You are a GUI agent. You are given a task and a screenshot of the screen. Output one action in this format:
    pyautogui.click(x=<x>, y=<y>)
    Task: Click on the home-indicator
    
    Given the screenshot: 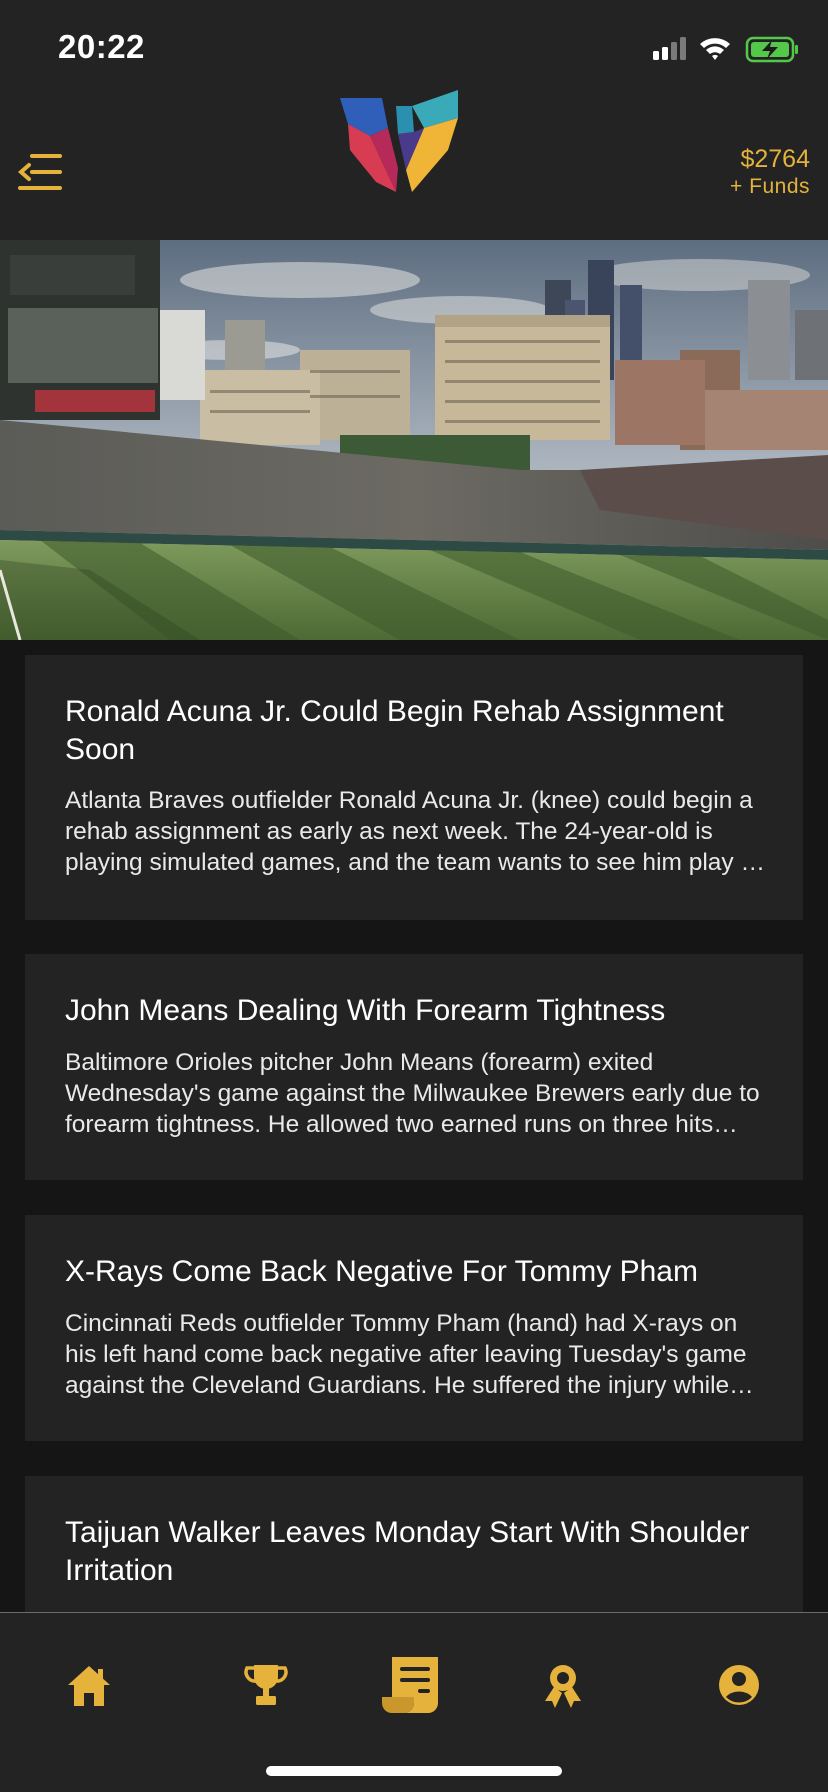 What is the action you would take?
    pyautogui.click(x=414, y=1771)
    